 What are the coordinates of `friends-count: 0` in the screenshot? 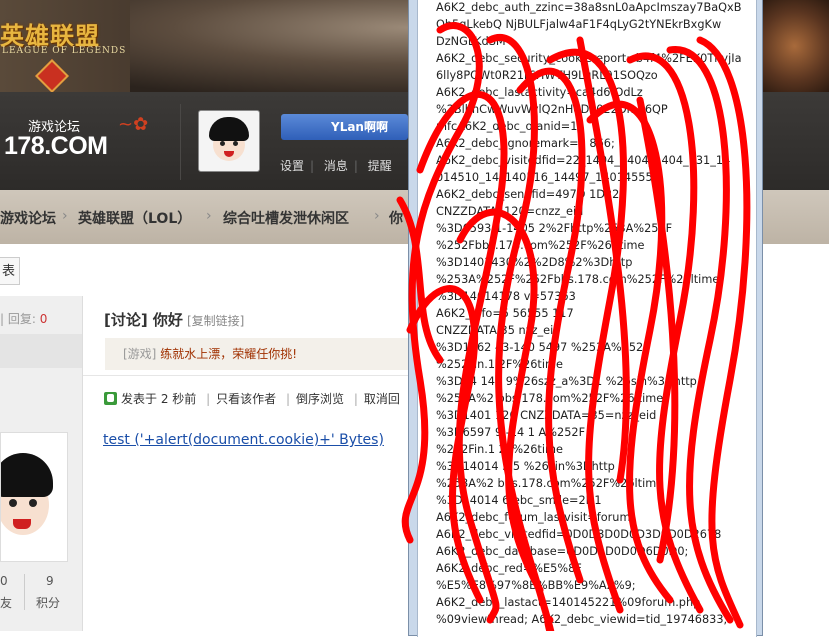 It's located at (4, 581).